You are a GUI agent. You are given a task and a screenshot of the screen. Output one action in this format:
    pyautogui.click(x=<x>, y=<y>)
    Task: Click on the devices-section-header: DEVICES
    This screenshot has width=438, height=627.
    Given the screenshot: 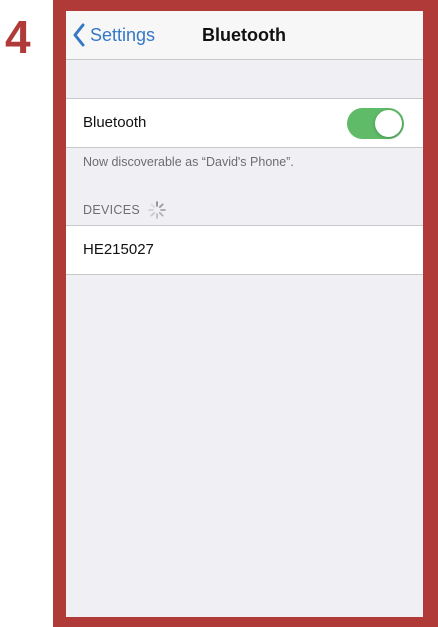 What is the action you would take?
    pyautogui.click(x=125, y=210)
    